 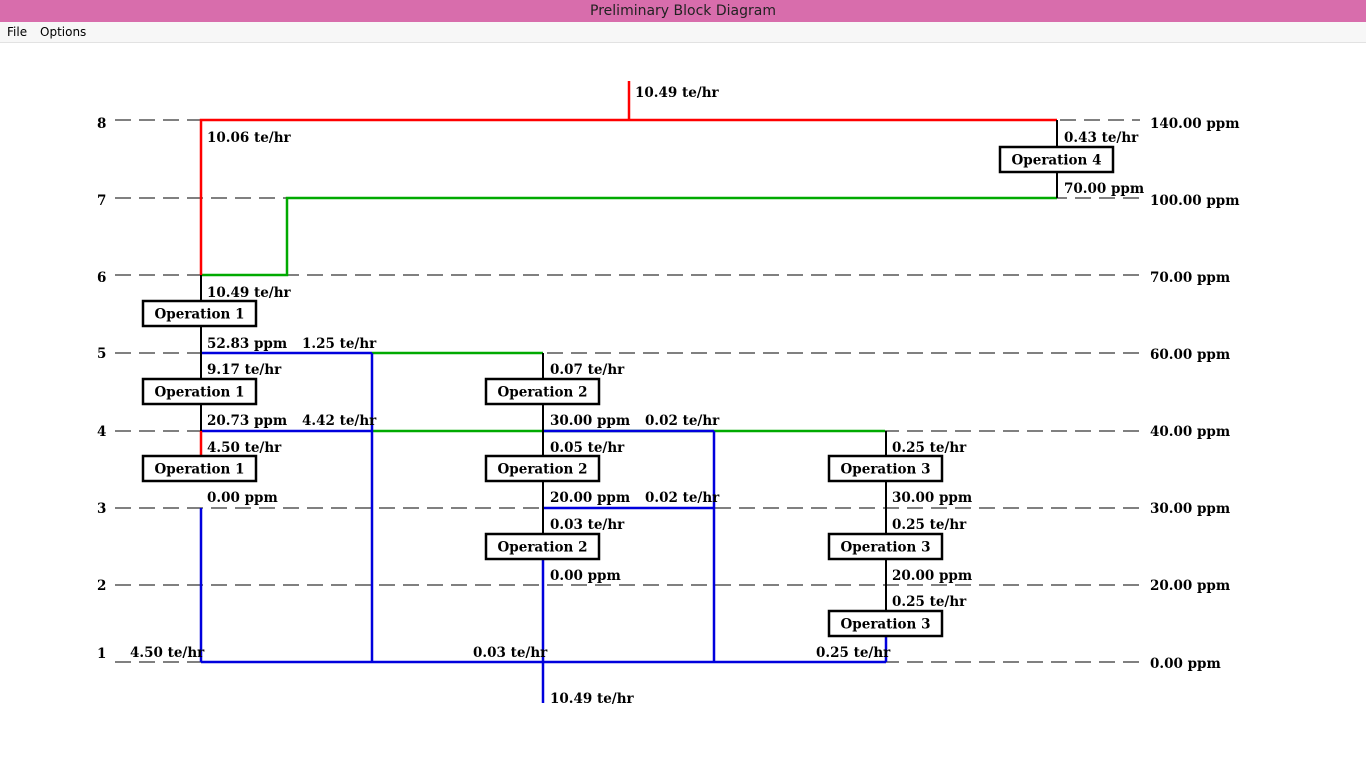 I want to click on label-op3-top-out-conc: 30.00 ppm, so click(x=932, y=498).